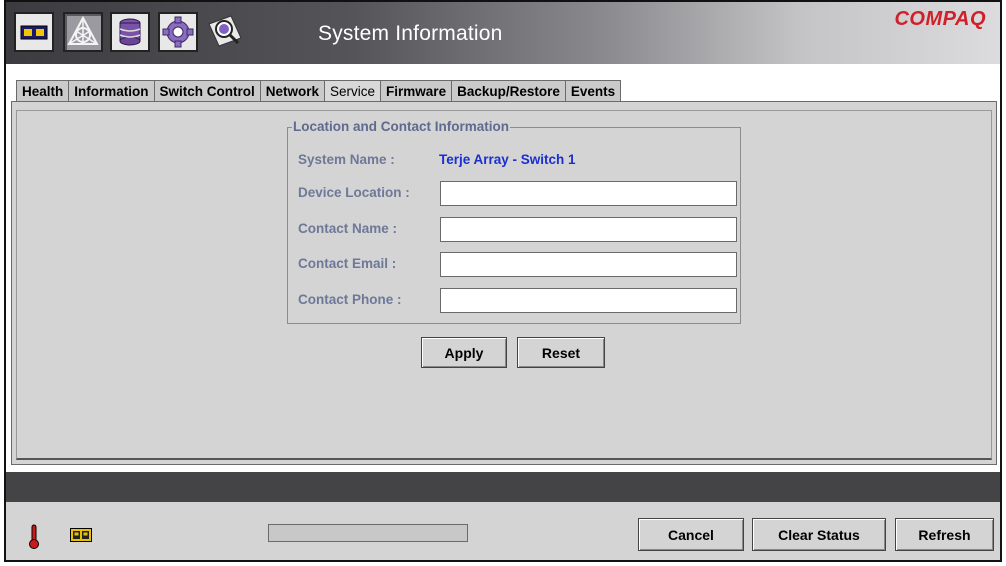  What do you see at coordinates (81, 535) in the screenshot?
I see `switch-status-icon` at bounding box center [81, 535].